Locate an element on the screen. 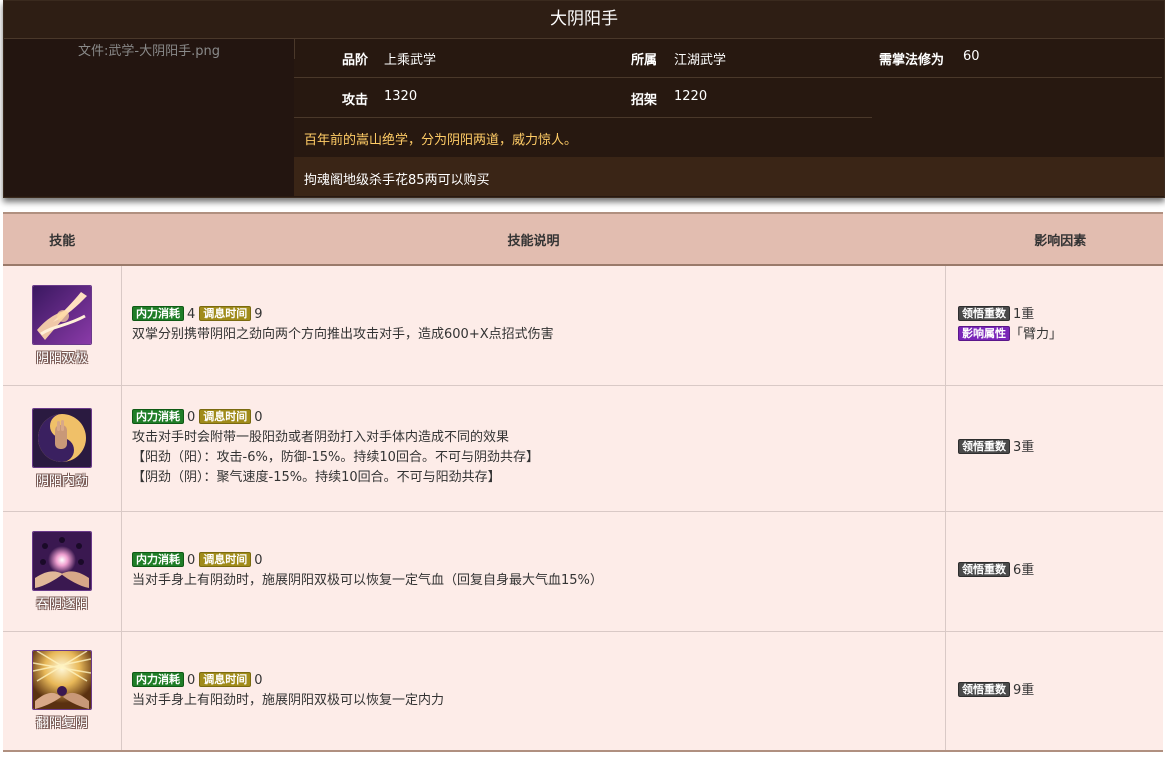  realm-value: 6重 is located at coordinates (1024, 570).